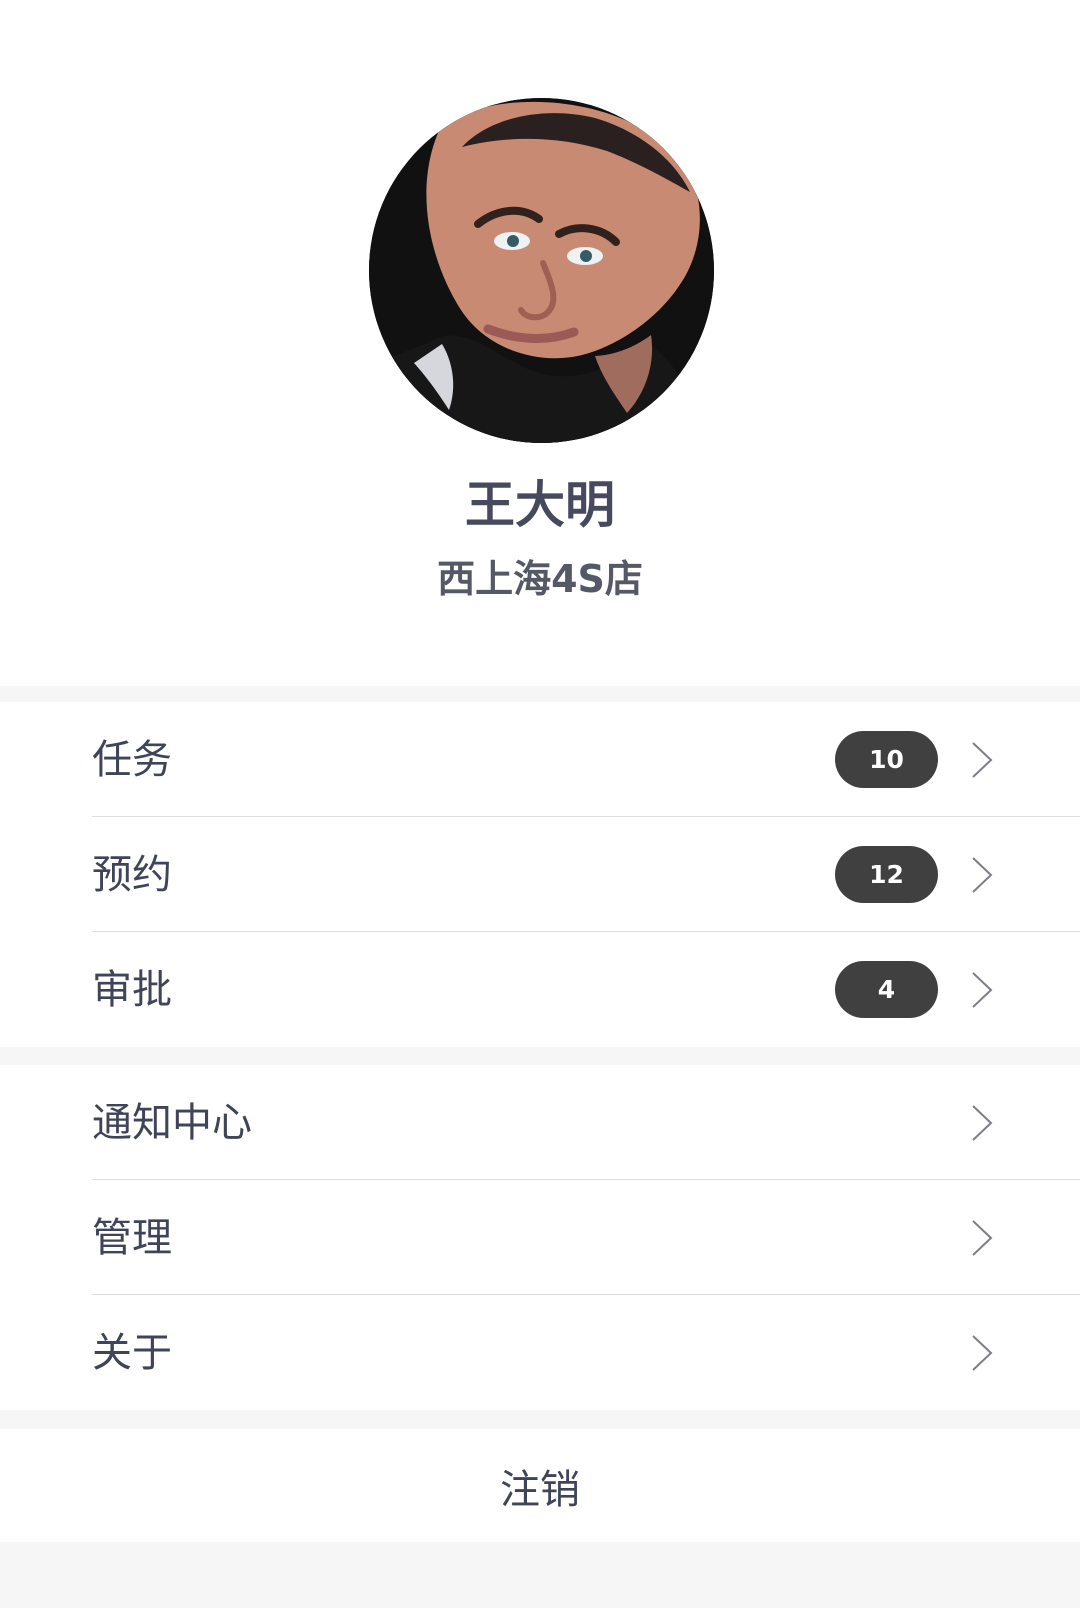 This screenshot has width=1080, height=1608. I want to click on menu-label-notifications: 通知中心, so click(172, 1122).